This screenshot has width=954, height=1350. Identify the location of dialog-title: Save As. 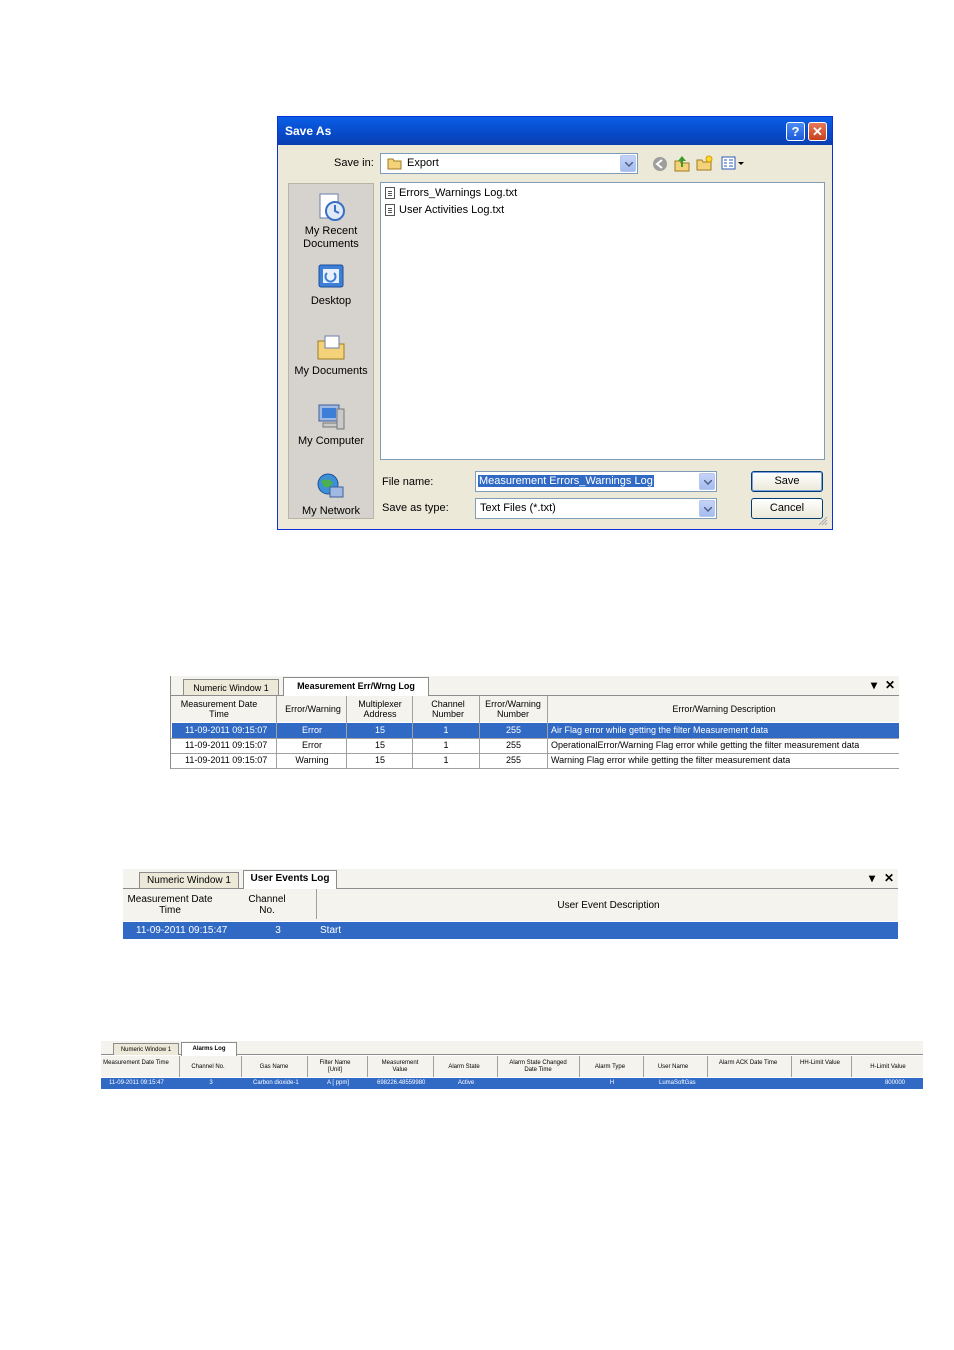
(308, 131).